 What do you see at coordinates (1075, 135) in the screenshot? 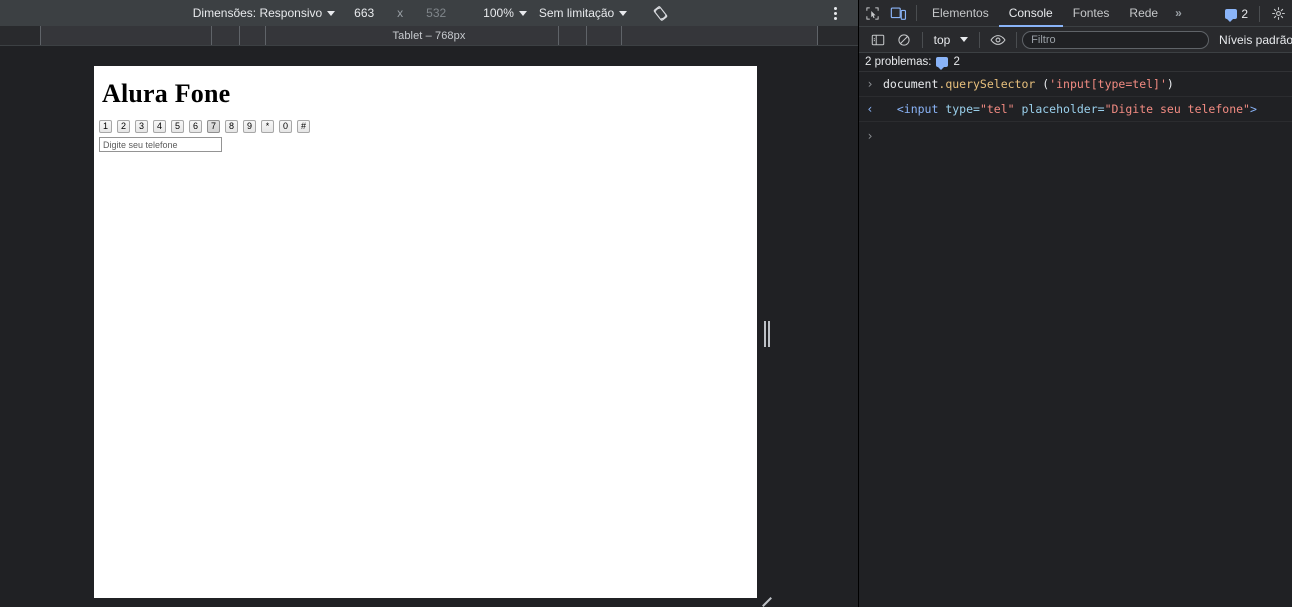
I see `console-row-prompt: ›` at bounding box center [1075, 135].